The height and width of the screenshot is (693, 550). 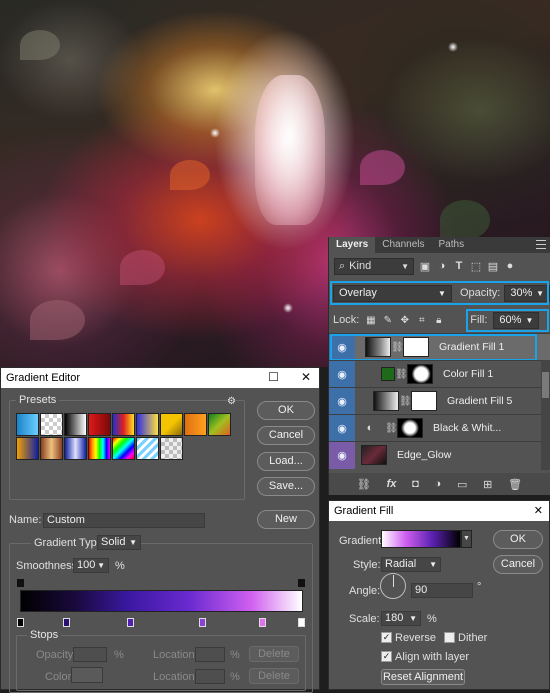 What do you see at coordinates (210, 654) in the screenshot?
I see `stop-location-input` at bounding box center [210, 654].